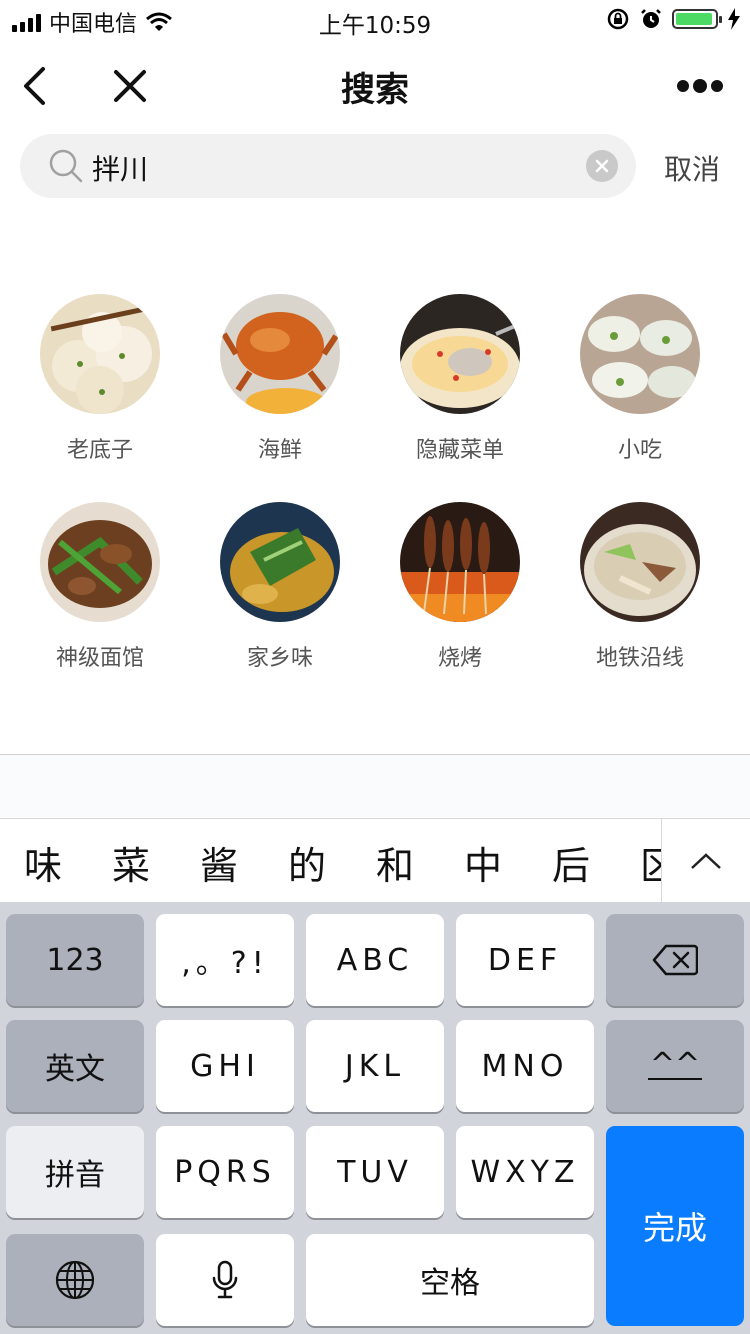 This screenshot has height=1334, width=750. I want to click on key-ghi: GHI, so click(225, 1066).